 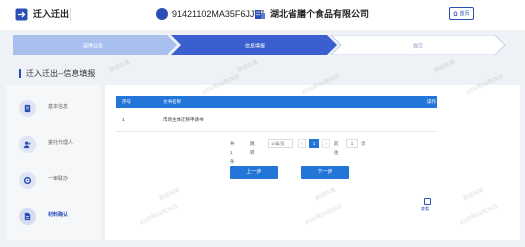 I want to click on page-size-select: 10条/页, so click(x=280, y=143).